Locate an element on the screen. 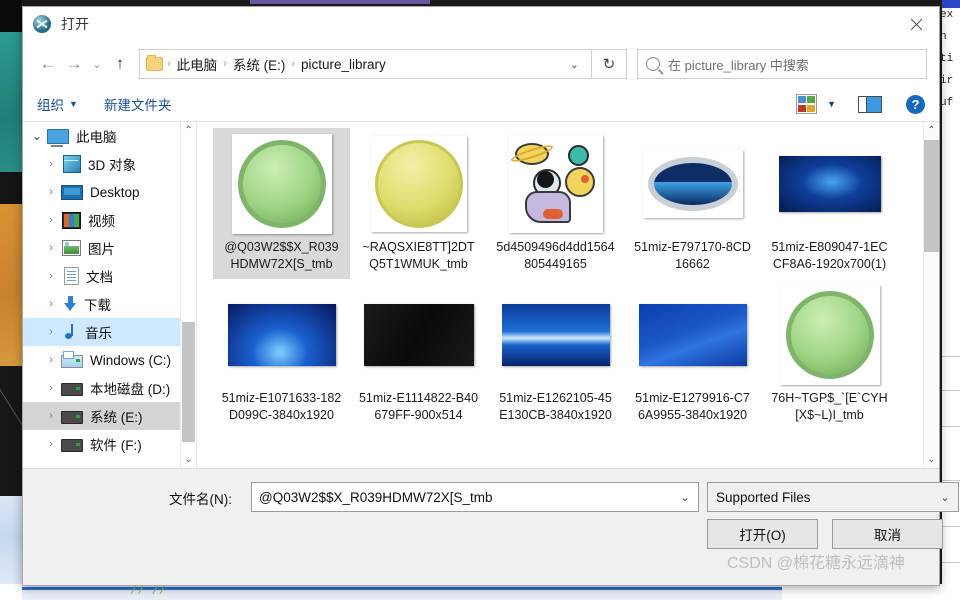 The width and height of the screenshot is (960, 600). organize-button: 组织 ▼ is located at coordinates (57, 104).